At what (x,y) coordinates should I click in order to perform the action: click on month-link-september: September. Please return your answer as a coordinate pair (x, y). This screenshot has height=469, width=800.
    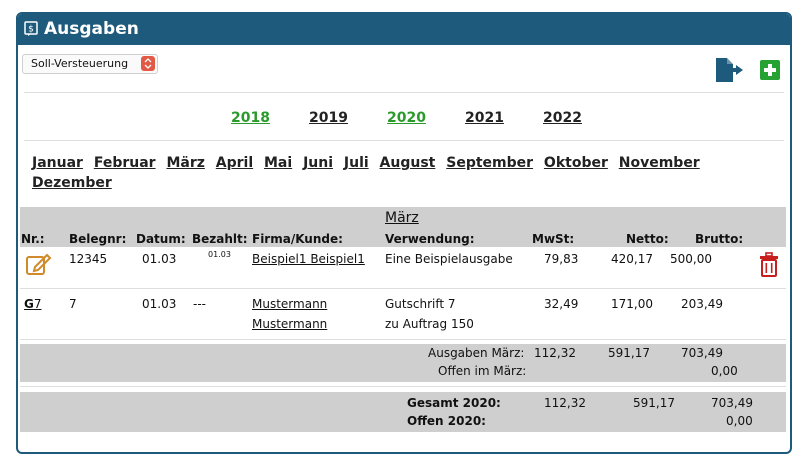
    Looking at the image, I should click on (489, 163).